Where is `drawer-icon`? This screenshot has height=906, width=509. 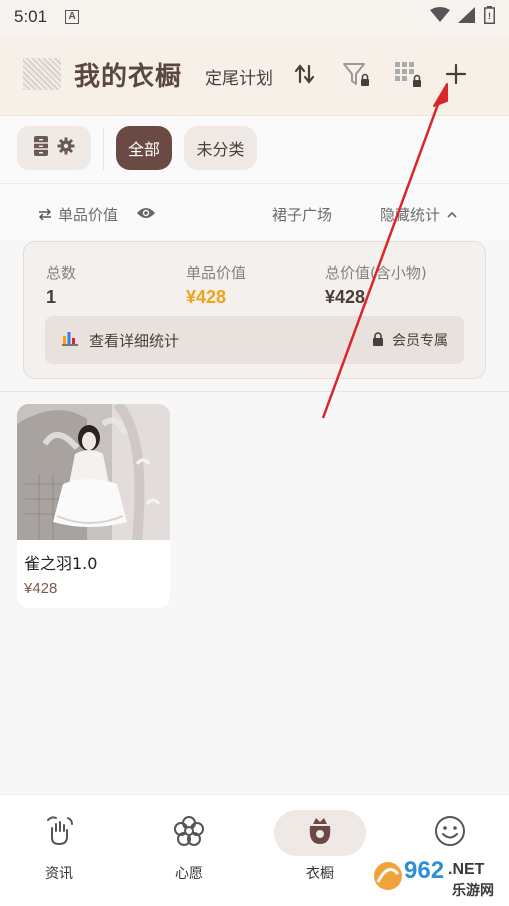
drawer-icon is located at coordinates (41, 148).